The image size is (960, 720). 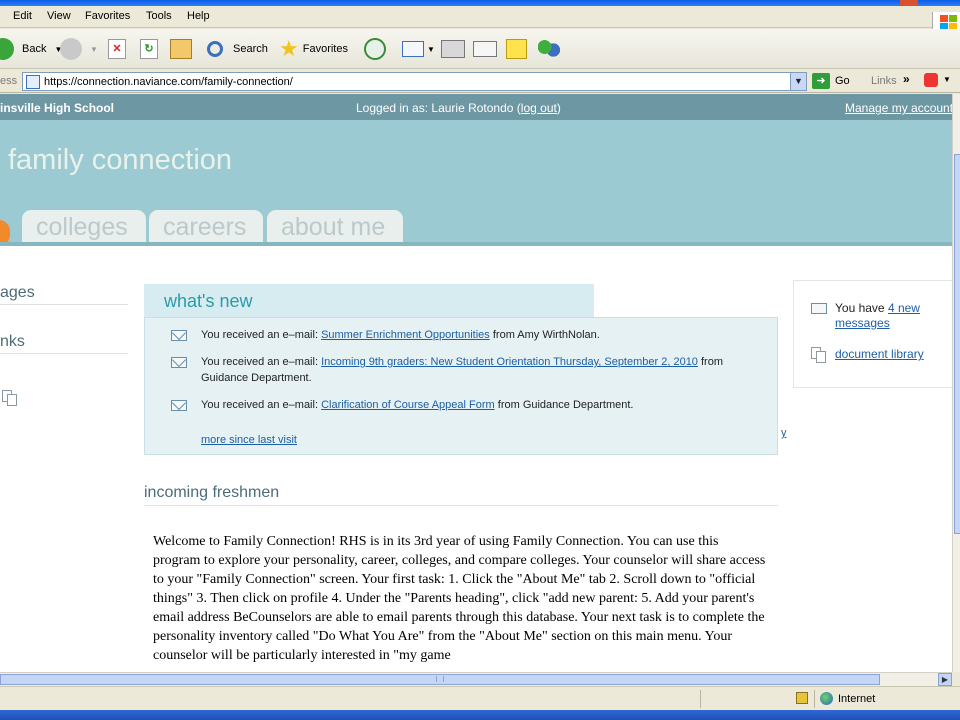 I want to click on logout-link: log out, so click(x=539, y=108).